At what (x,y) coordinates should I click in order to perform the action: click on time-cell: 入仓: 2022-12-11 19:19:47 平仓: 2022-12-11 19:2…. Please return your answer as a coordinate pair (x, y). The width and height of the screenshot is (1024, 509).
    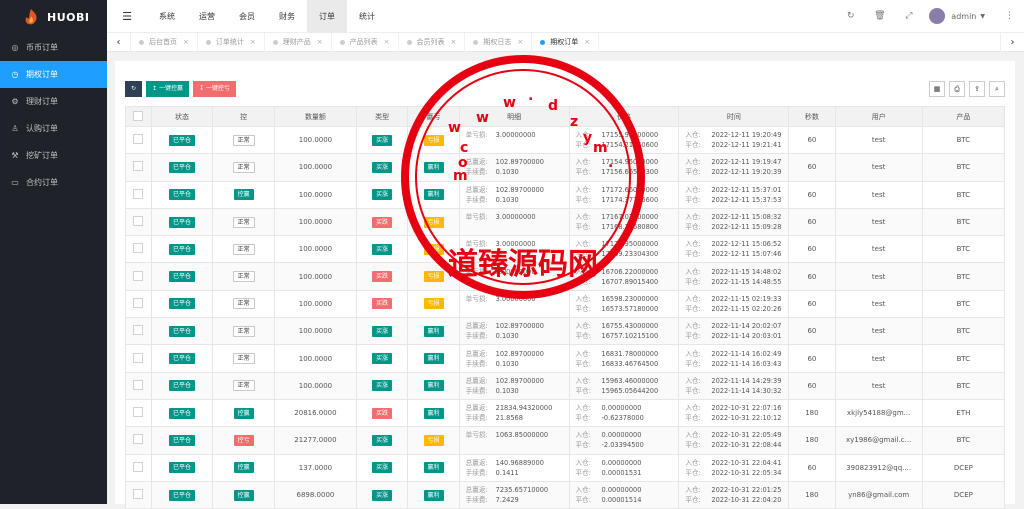
    Looking at the image, I should click on (734, 167).